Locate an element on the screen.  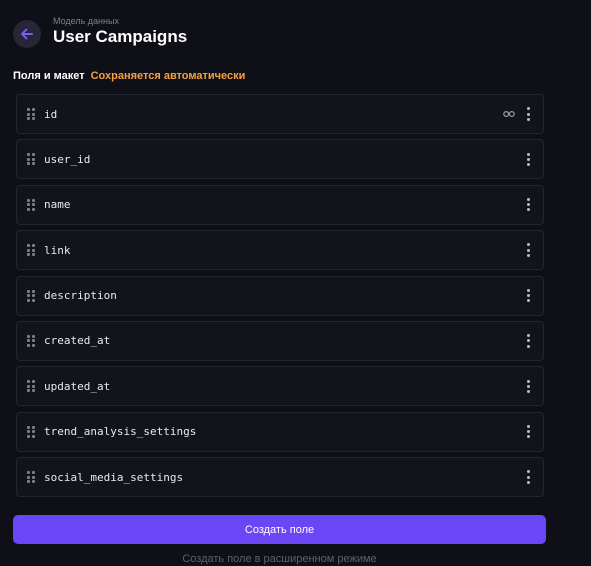
field-name: created_at is located at coordinates (77, 341).